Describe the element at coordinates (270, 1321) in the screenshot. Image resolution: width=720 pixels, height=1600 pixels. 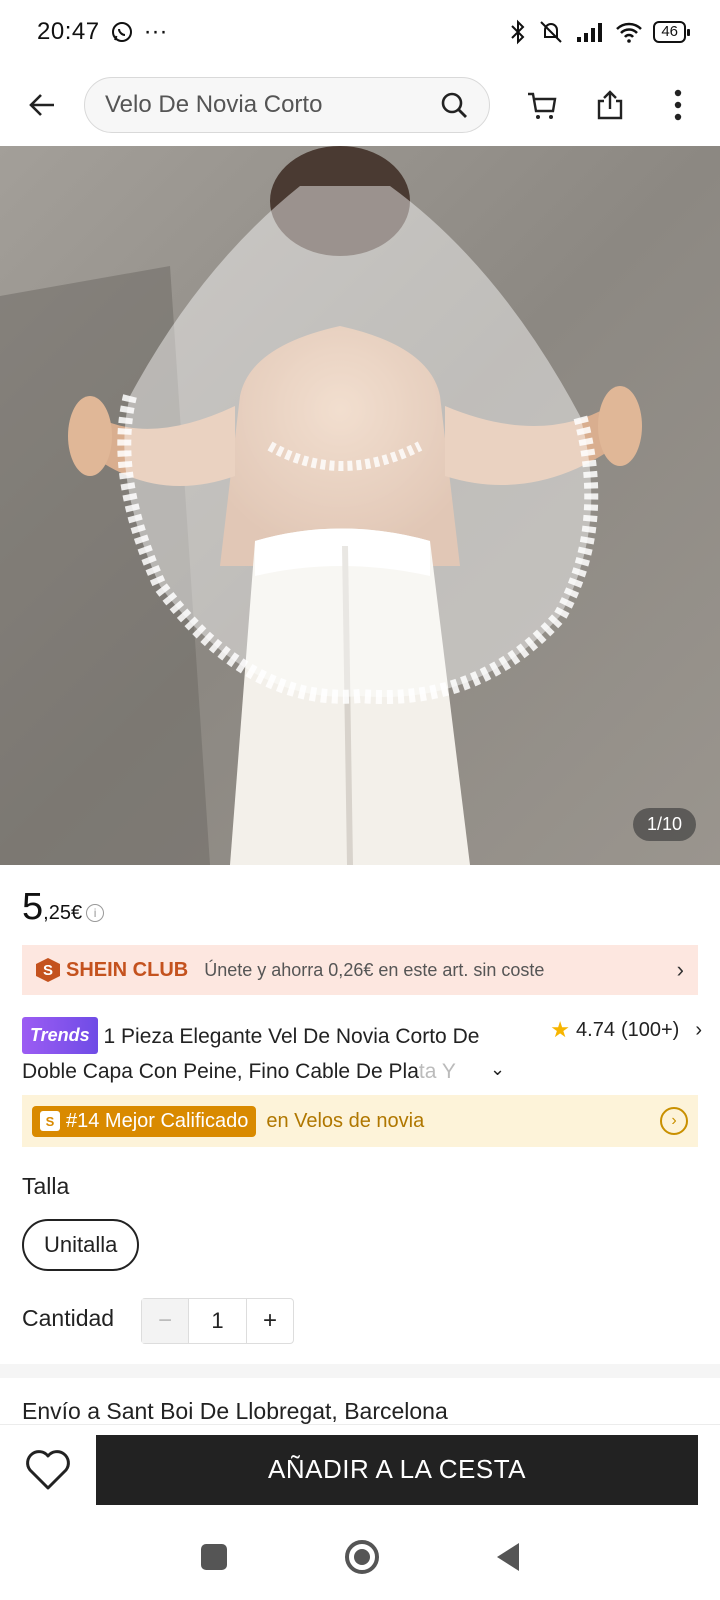
I see `increase-quantity-button: +` at that location.